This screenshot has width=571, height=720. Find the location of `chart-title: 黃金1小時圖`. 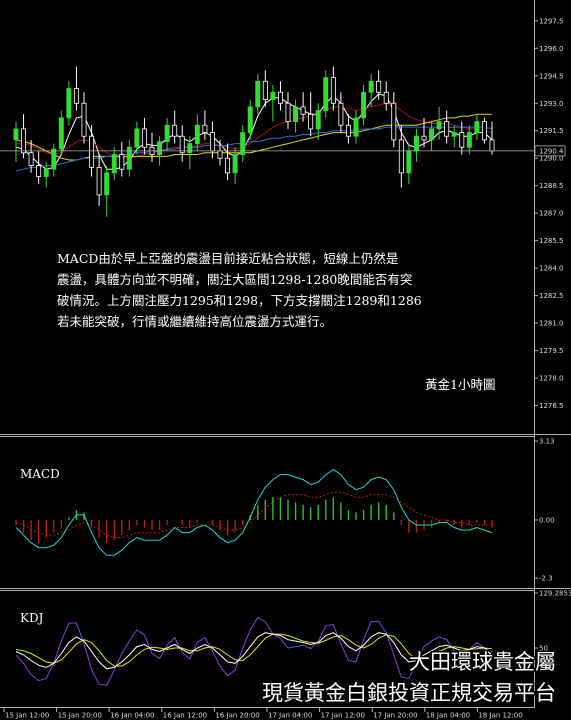

chart-title: 黃金1小時圖 is located at coordinates (460, 384).